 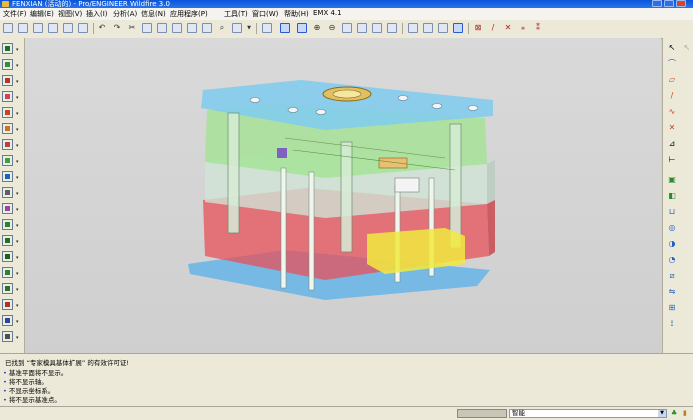 I want to click on select-icon: ↖, so click(x=672, y=48).